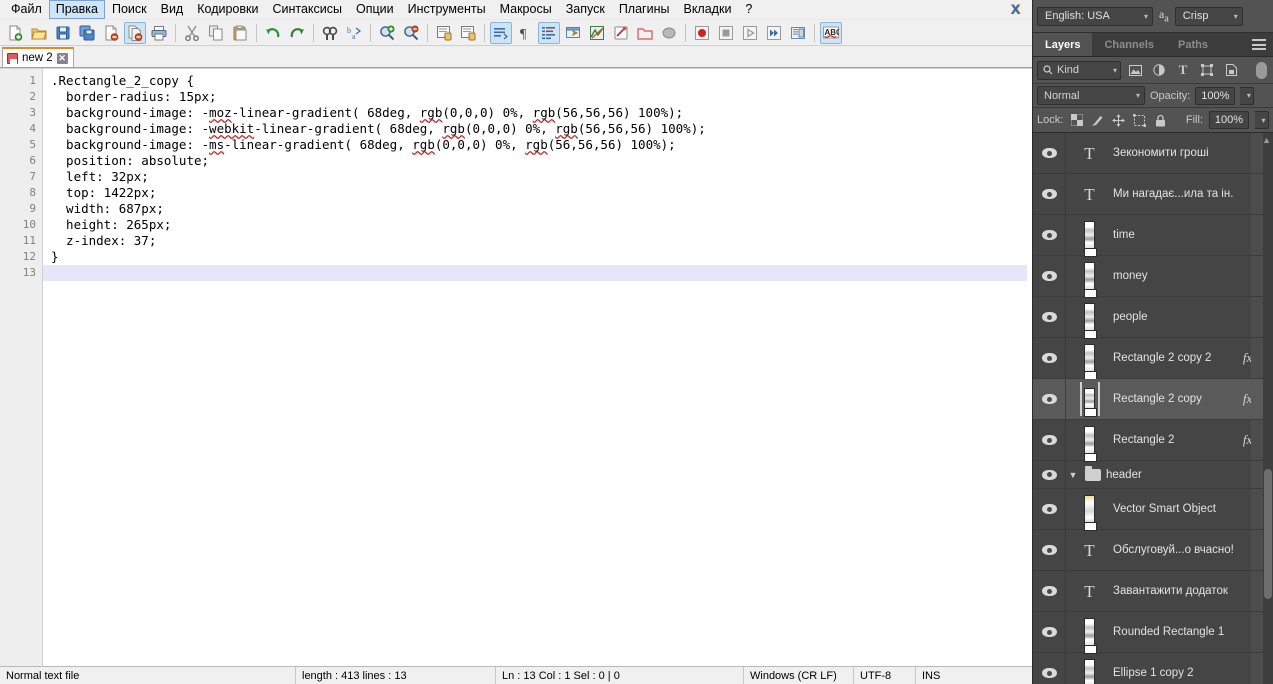 Image resolution: width=1273 pixels, height=684 pixels. What do you see at coordinates (39, 33) in the screenshot?
I see `open-file-icon` at bounding box center [39, 33].